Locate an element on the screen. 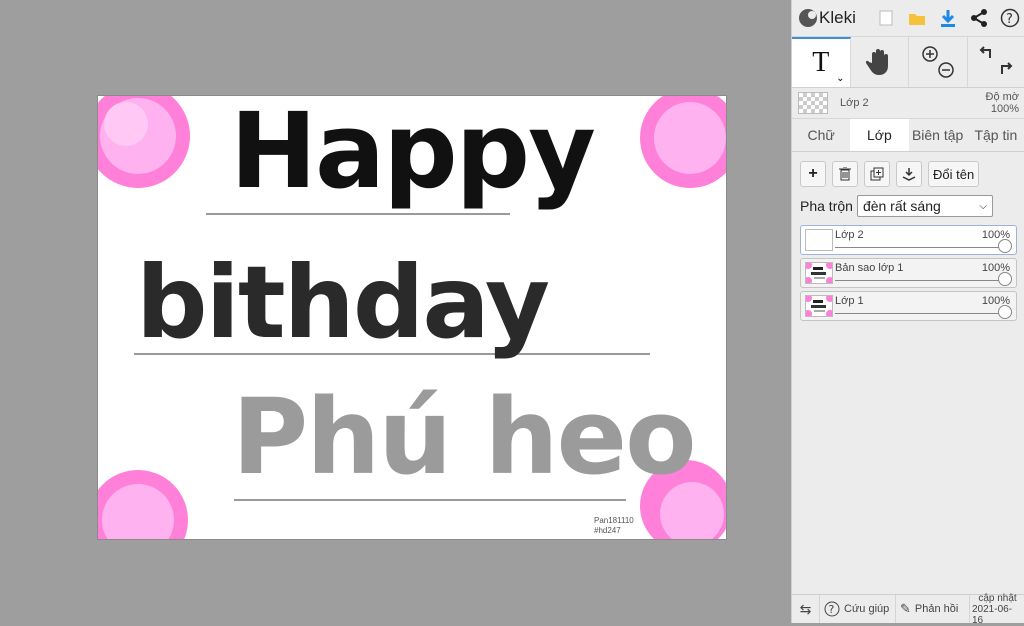 This screenshot has height=626, width=1024. delete-layer-button is located at coordinates (845, 174).